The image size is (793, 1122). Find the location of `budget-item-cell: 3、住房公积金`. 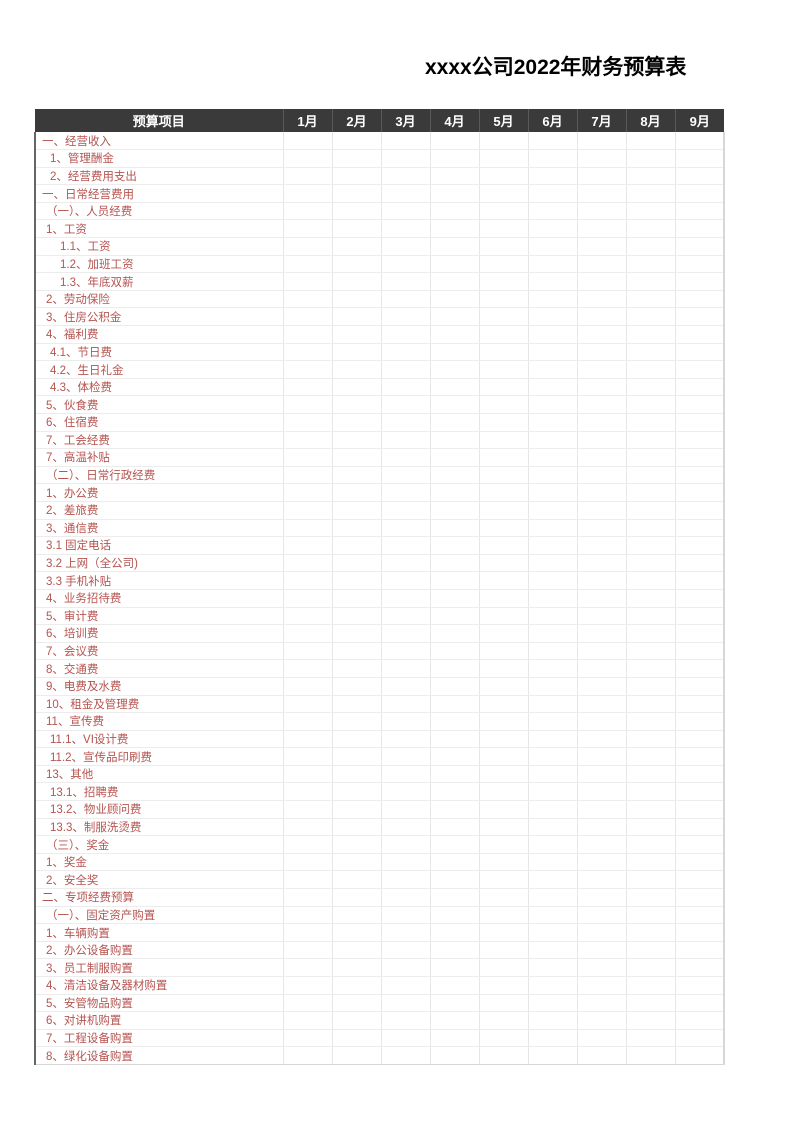

budget-item-cell: 3、住房公积金 is located at coordinates (159, 317).